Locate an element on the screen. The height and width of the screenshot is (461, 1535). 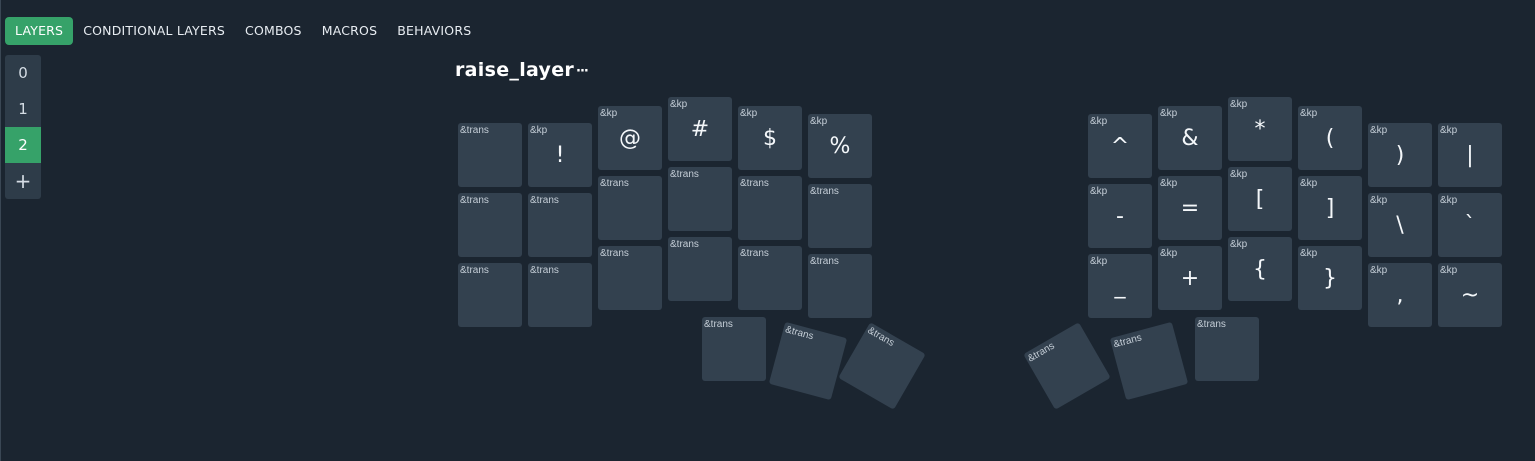
key-2: &kp @ is located at coordinates (630, 138).